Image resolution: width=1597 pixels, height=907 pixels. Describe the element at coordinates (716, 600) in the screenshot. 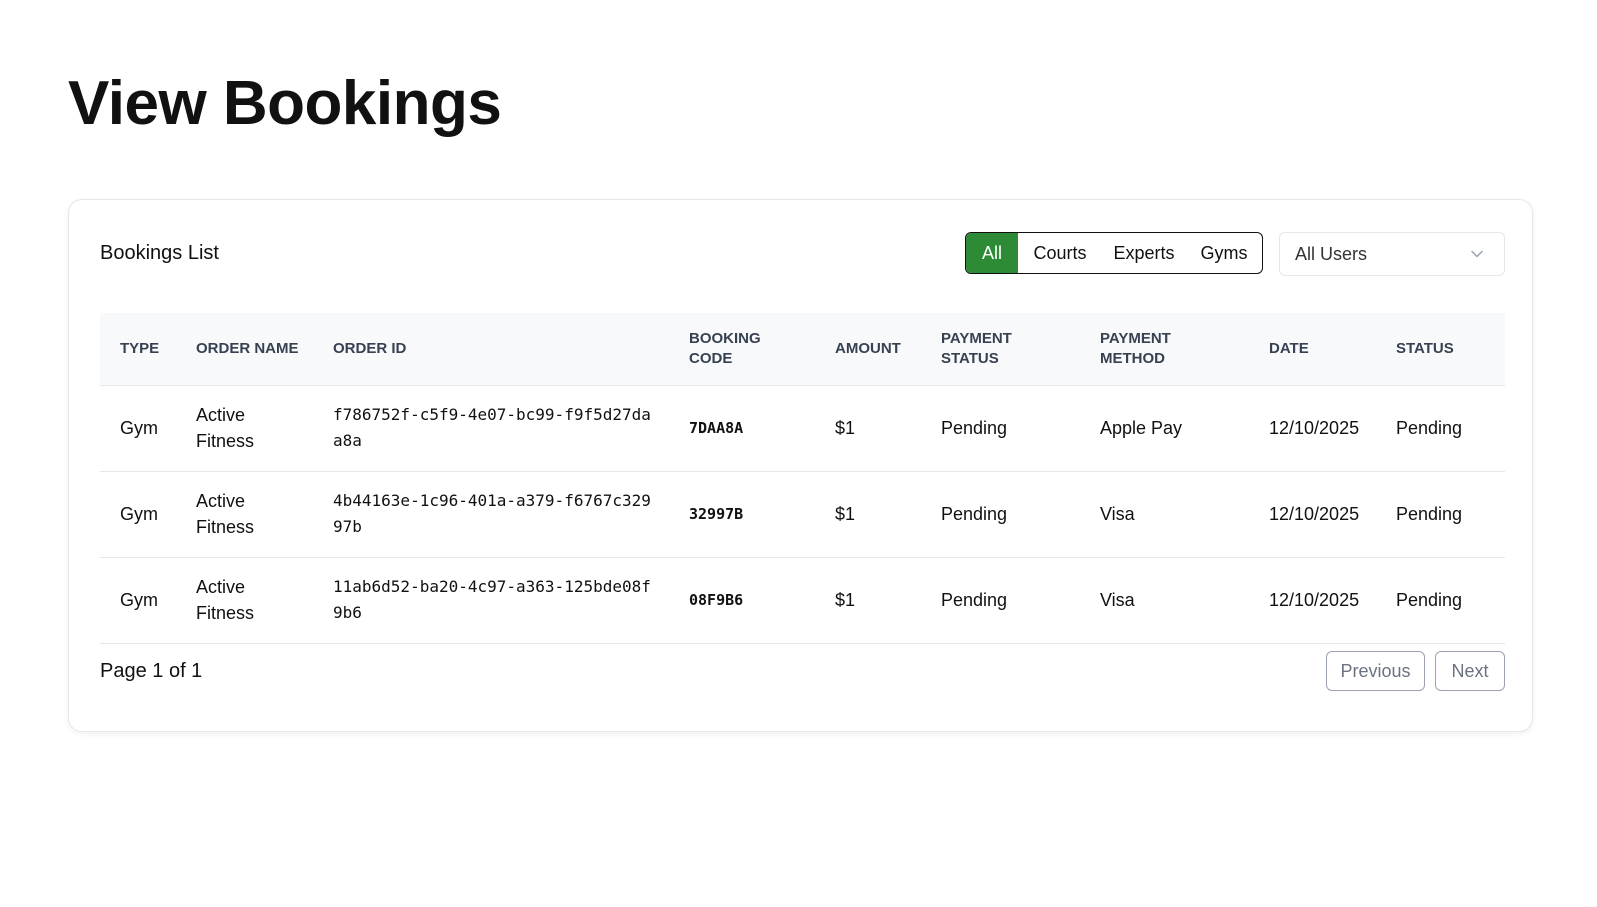

I see `cell-booking-code: 08F9B6` at that location.